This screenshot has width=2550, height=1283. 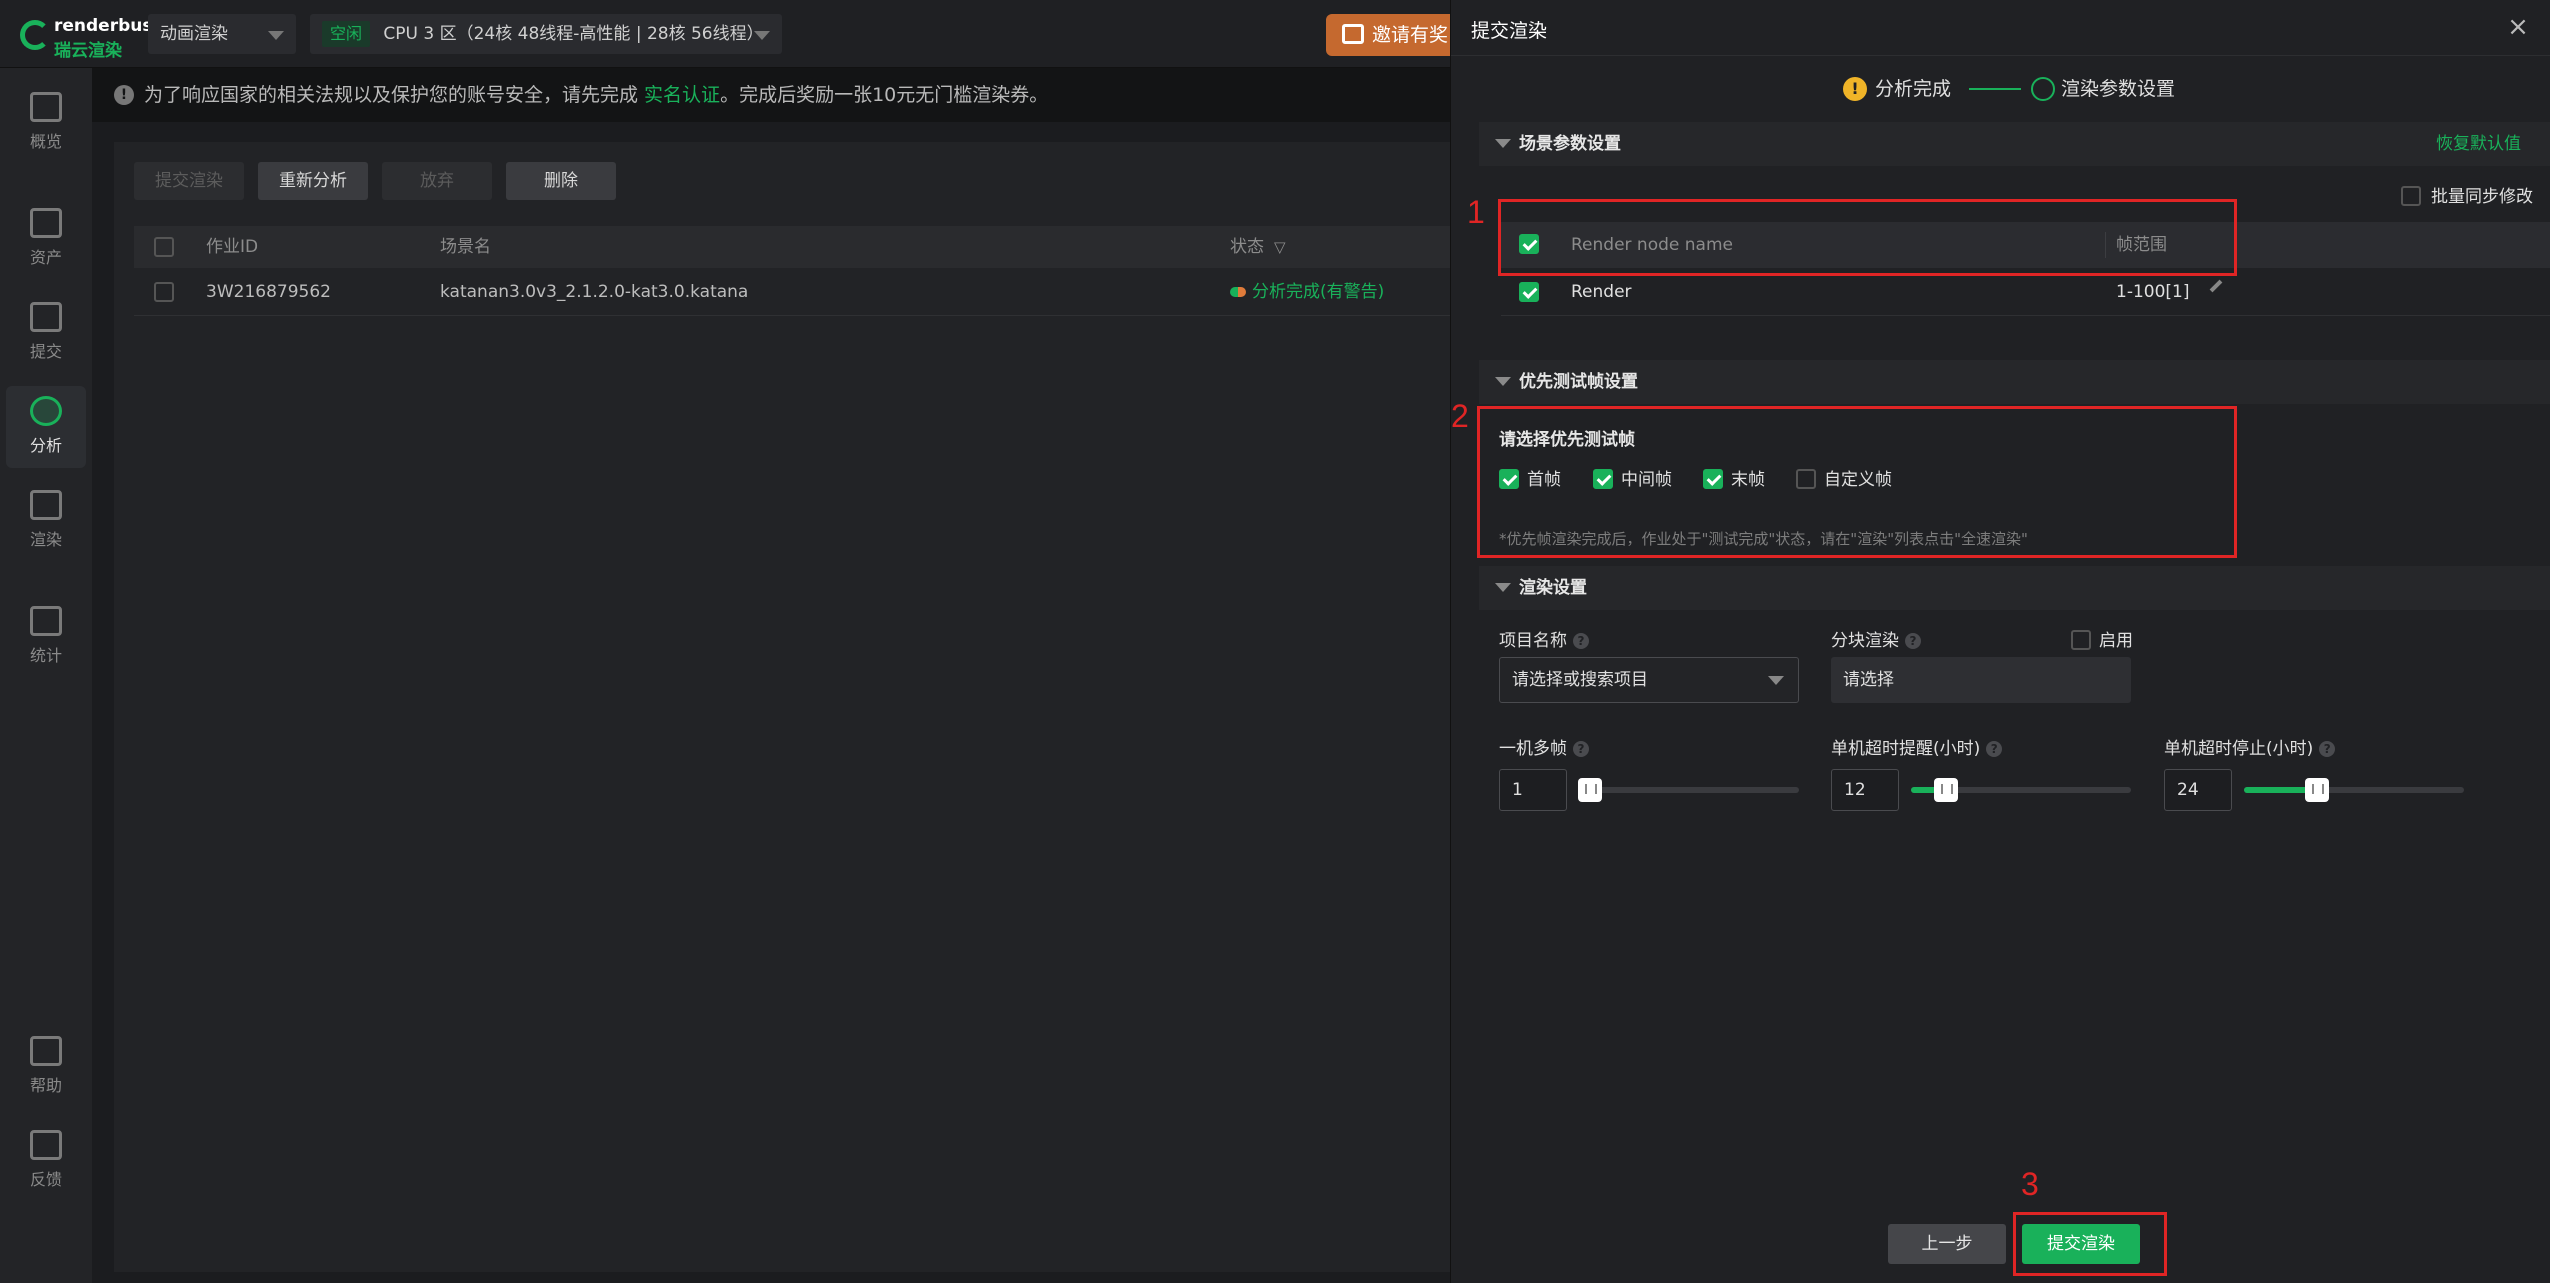 I want to click on filter-icon: ▽, so click(x=1280, y=247).